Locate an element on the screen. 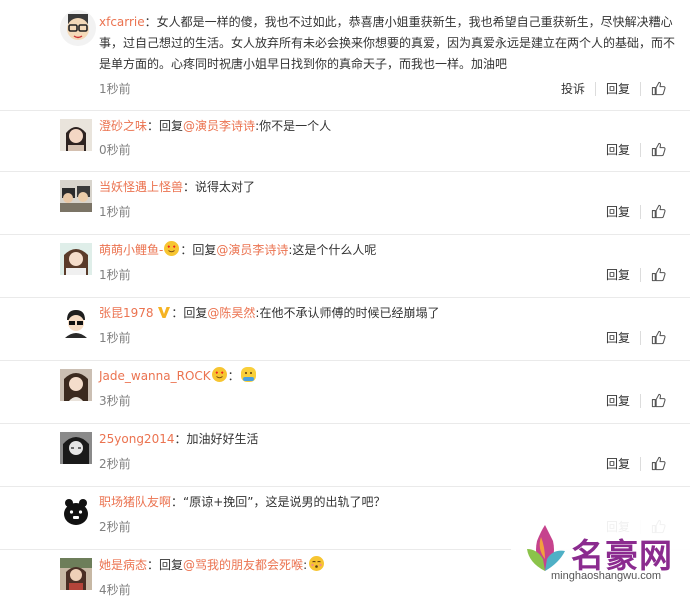 The width and height of the screenshot is (690, 610). comment-body: 说得太对了 is located at coordinates (225, 187).